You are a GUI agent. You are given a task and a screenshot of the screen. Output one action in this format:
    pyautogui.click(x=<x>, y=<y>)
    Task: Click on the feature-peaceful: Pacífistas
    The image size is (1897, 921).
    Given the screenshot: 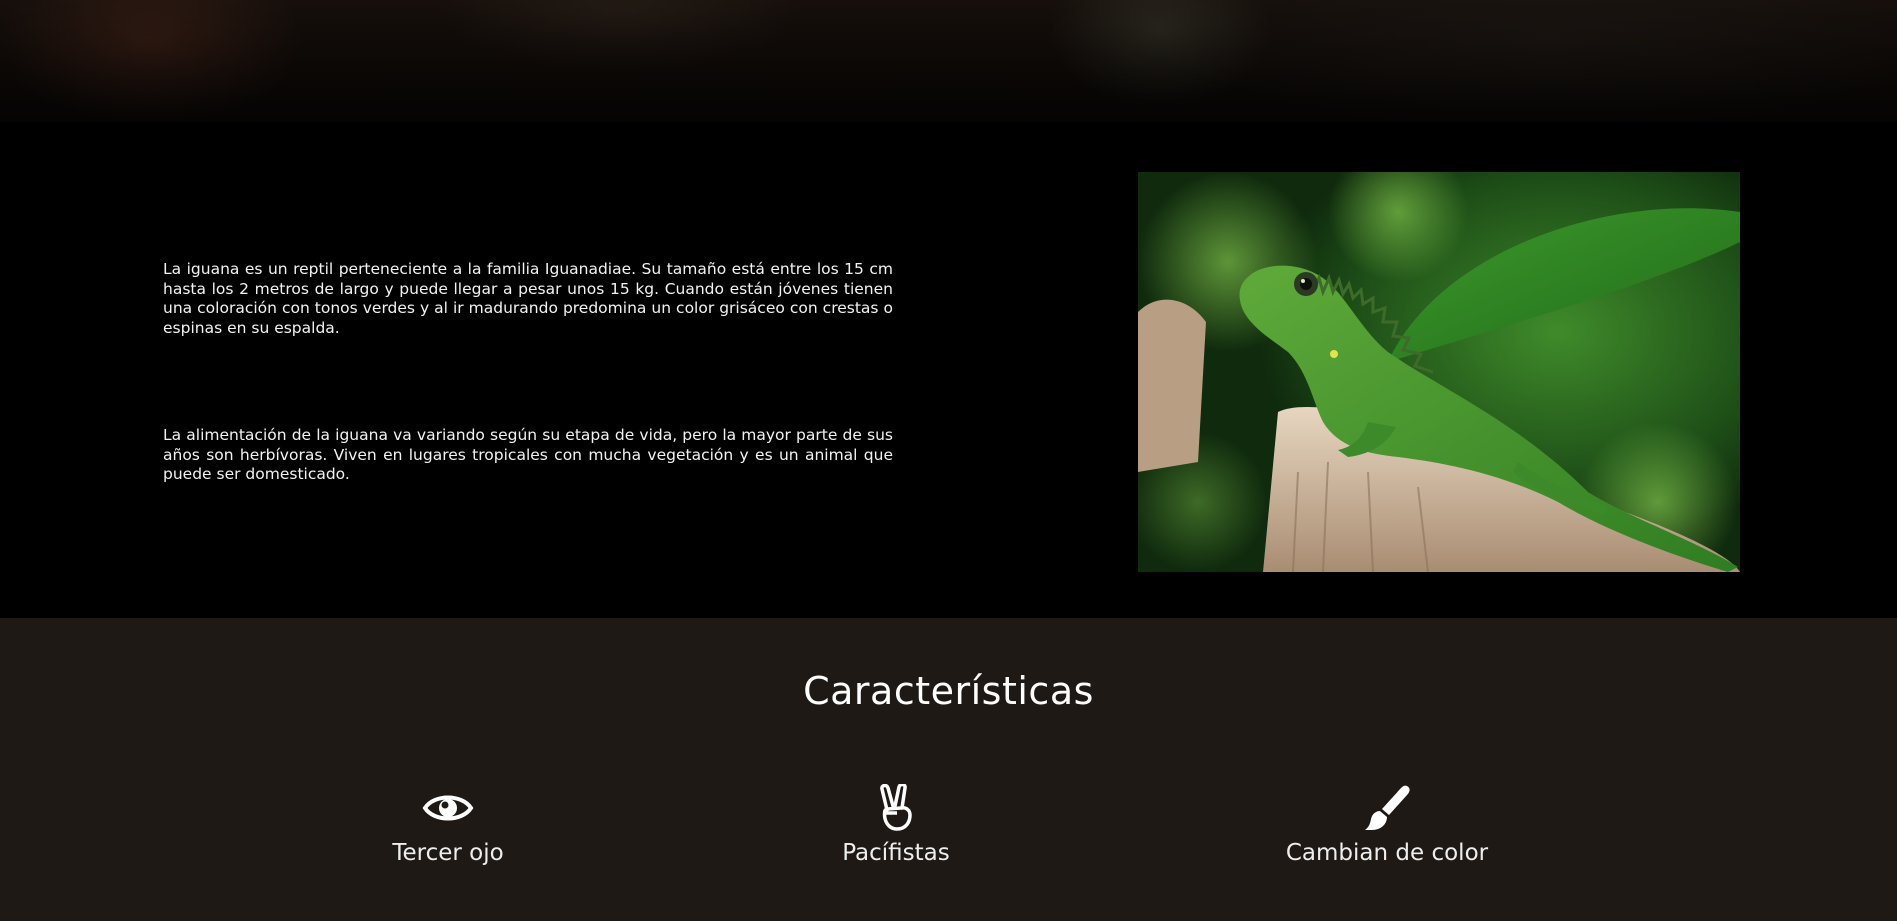 What is the action you would take?
    pyautogui.click(x=896, y=826)
    